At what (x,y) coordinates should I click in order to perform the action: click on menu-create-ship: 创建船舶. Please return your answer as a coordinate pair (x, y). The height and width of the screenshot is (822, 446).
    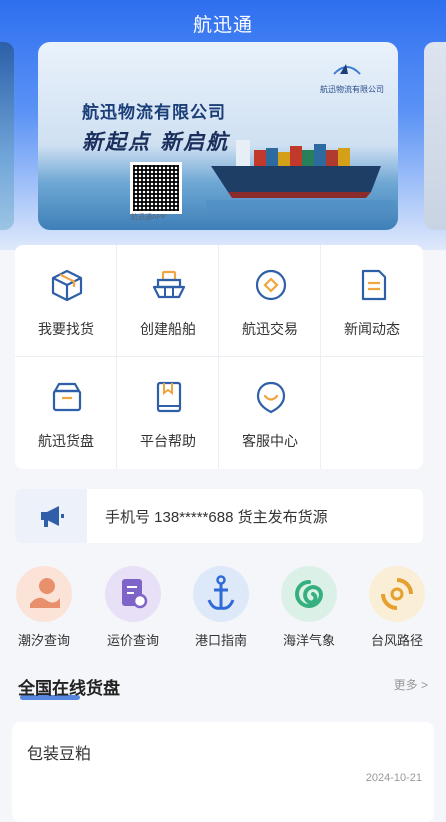
    Looking at the image, I should click on (168, 301).